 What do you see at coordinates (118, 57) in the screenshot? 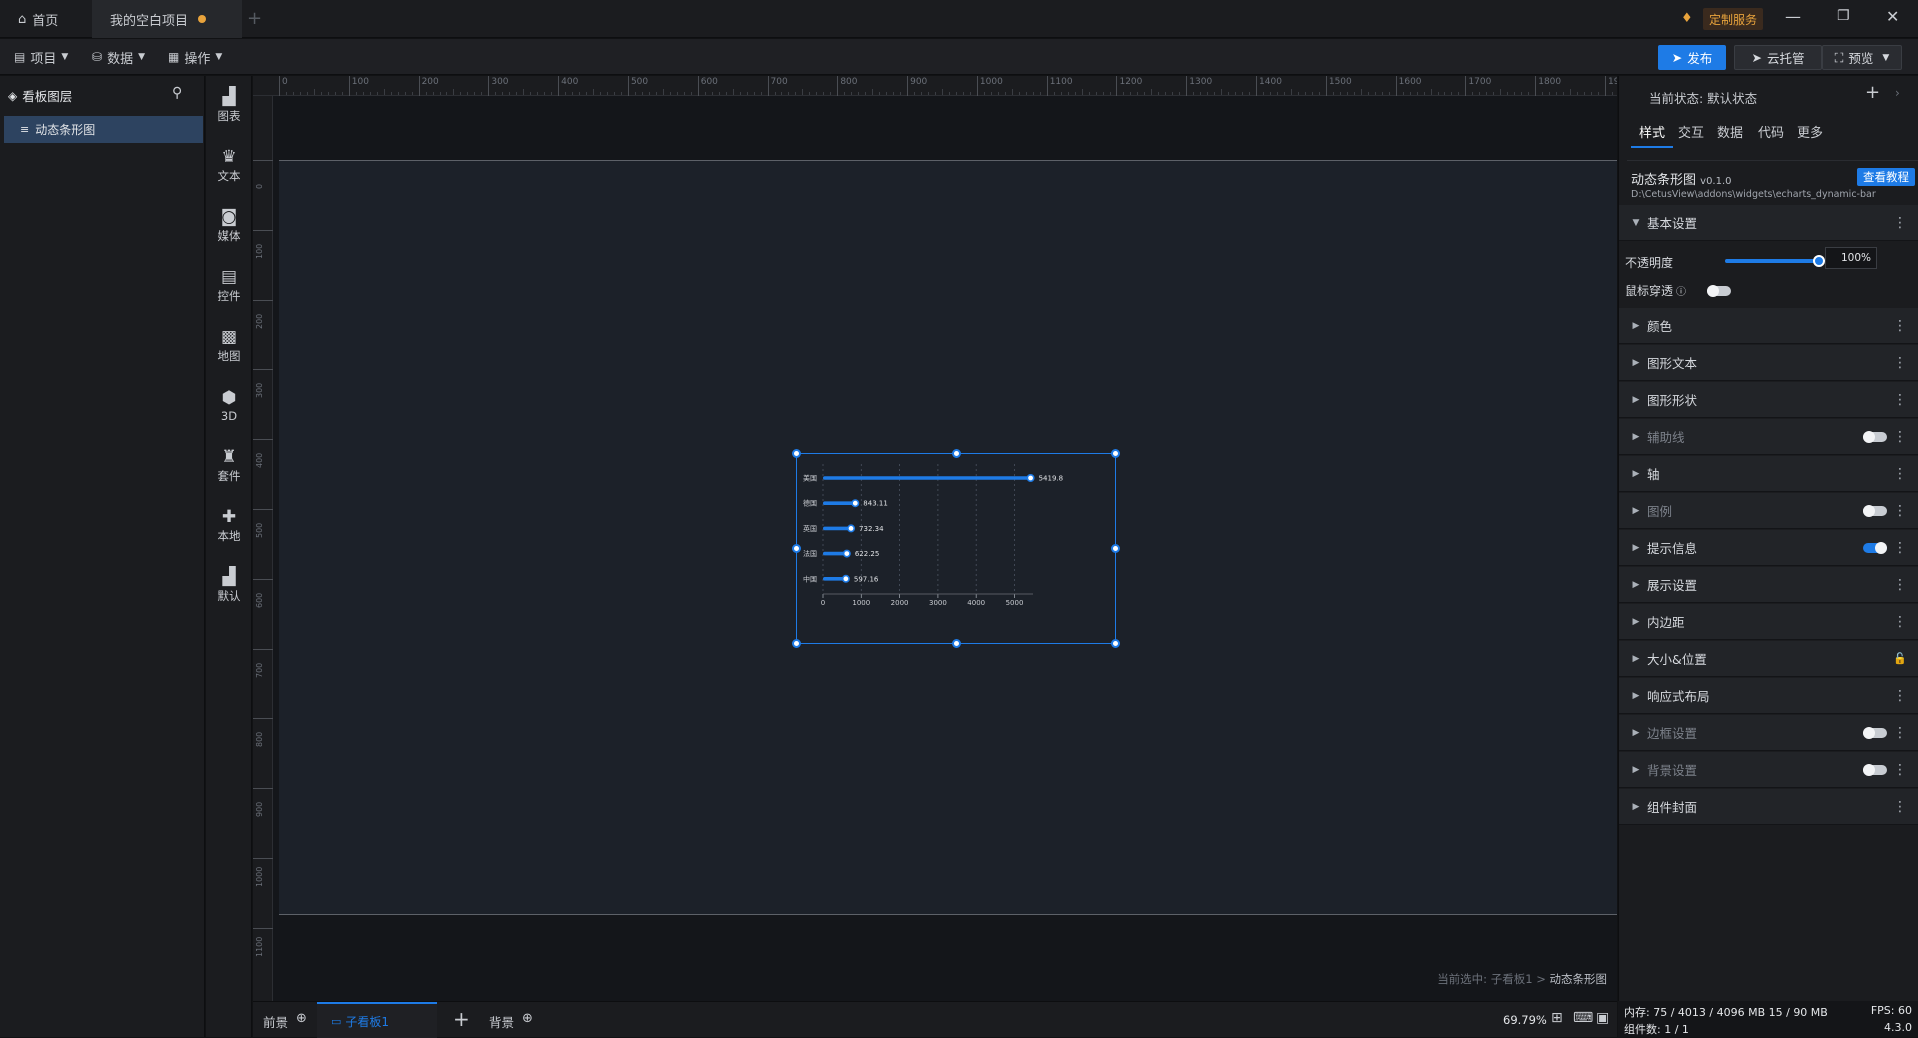
I see `menu-data: ⛁ 数据 ▼` at bounding box center [118, 57].